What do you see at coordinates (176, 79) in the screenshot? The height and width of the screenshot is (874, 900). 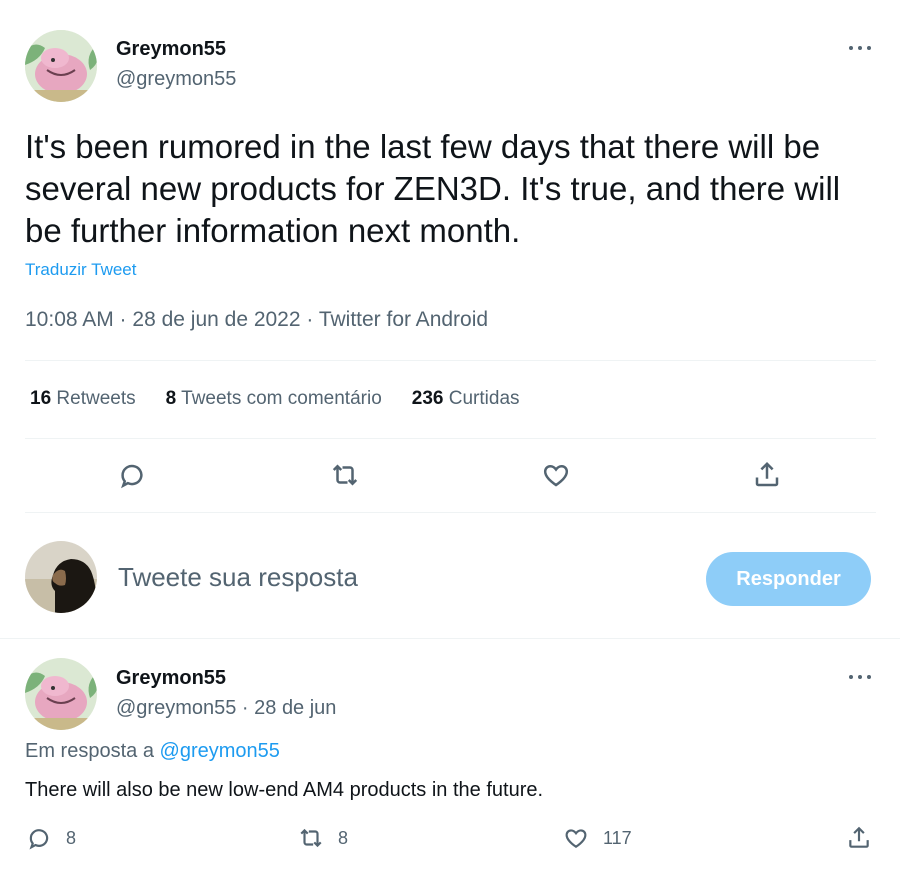 I see `author-handle: @greymon55` at bounding box center [176, 79].